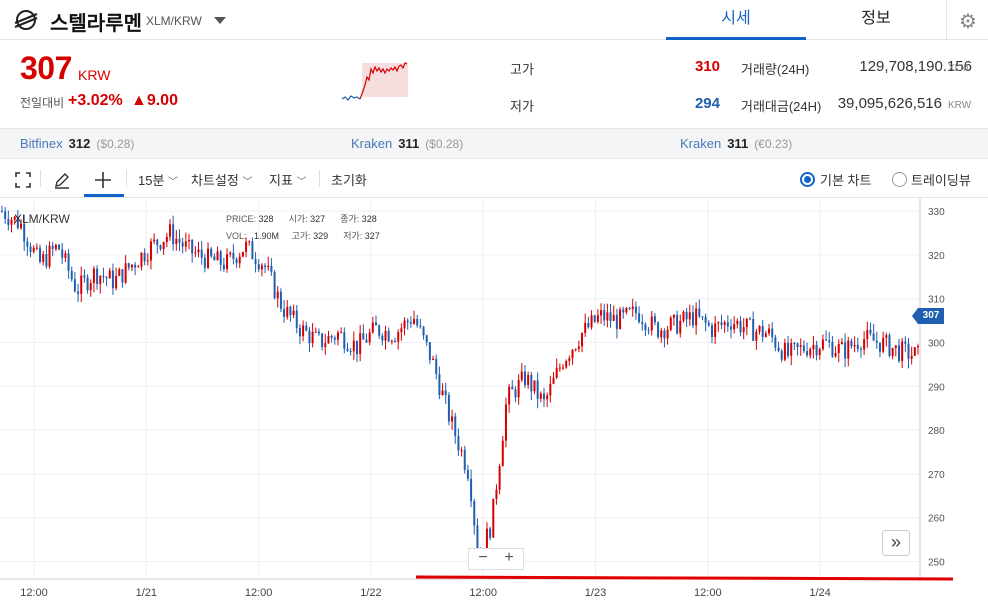 This screenshot has height=612, width=988. What do you see at coordinates (407, 143) in the screenshot?
I see `exchange-item: Kraken 311 ($0.28)` at bounding box center [407, 143].